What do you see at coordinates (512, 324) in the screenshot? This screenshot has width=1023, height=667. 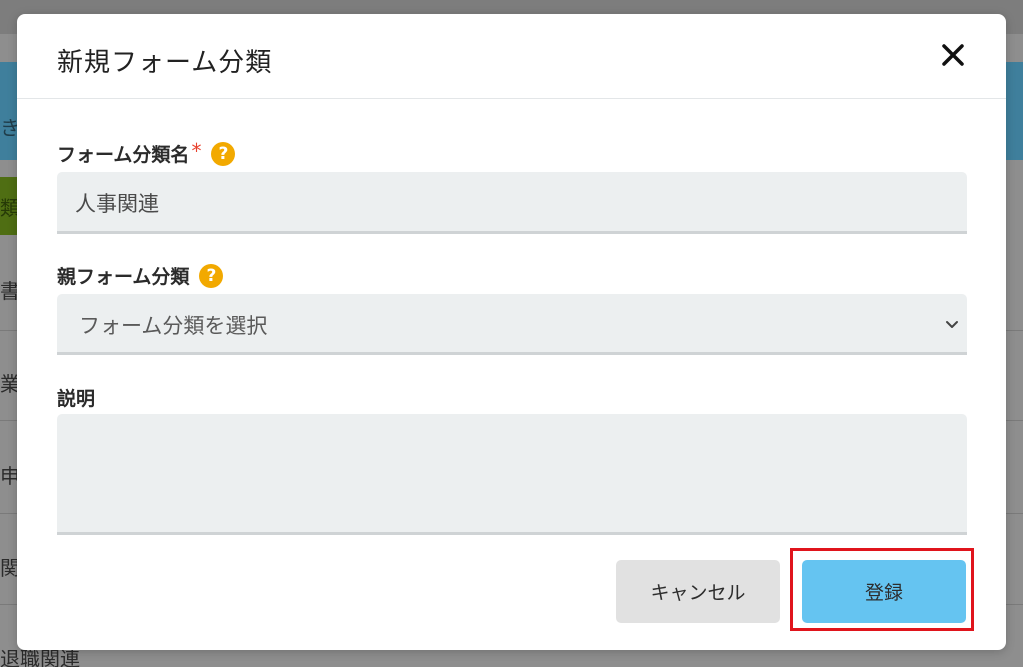 I see `parent-category-select: フォーム分類を選択` at bounding box center [512, 324].